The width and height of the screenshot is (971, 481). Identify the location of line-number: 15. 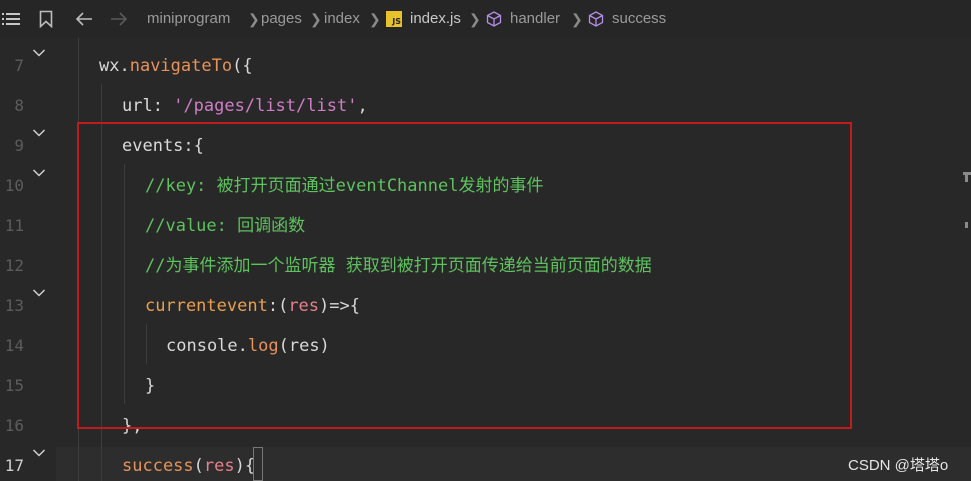
(14, 385).